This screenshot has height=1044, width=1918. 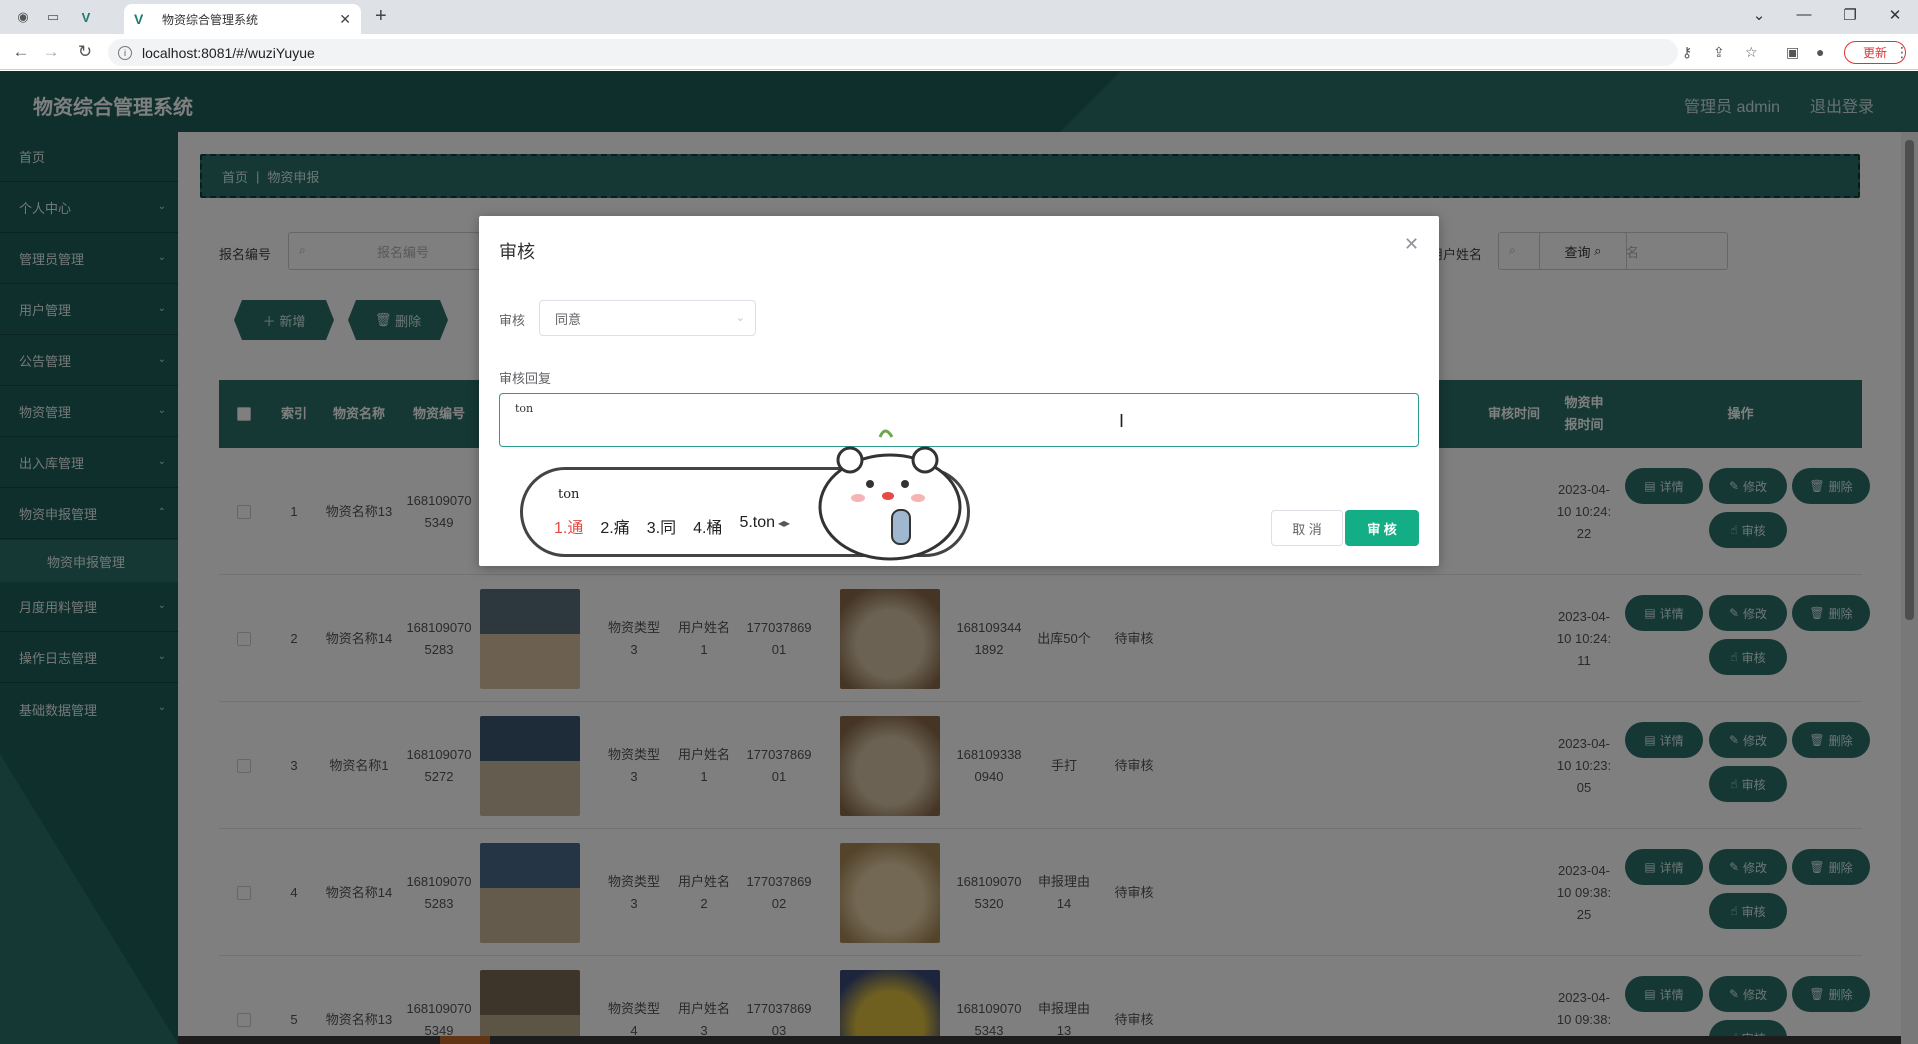 I want to click on browser-tab-strip: ◉ ▭ V V 物资综合管理系统 ✕ + ⌄ — ❐ ✕, so click(x=959, y=17).